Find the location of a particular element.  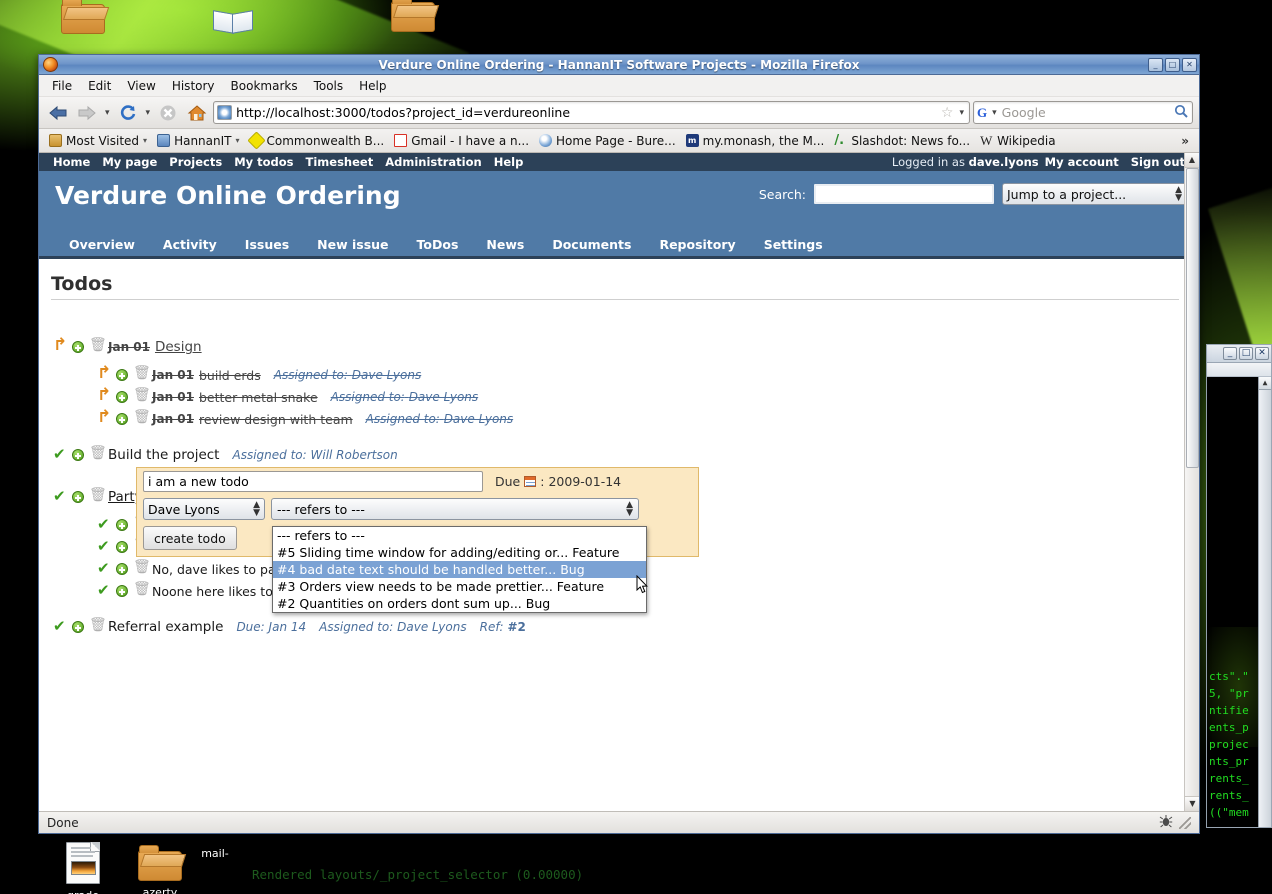

topmenu-timesheet: Timesheet is located at coordinates (340, 162).